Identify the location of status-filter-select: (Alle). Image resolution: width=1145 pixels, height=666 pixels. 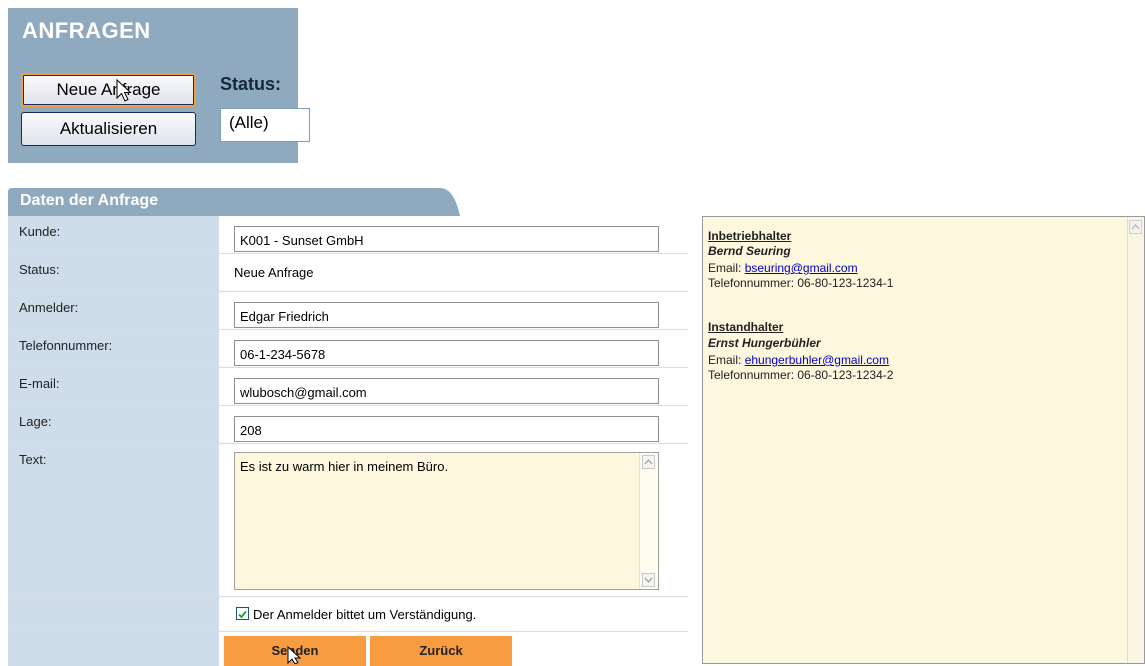
(265, 125).